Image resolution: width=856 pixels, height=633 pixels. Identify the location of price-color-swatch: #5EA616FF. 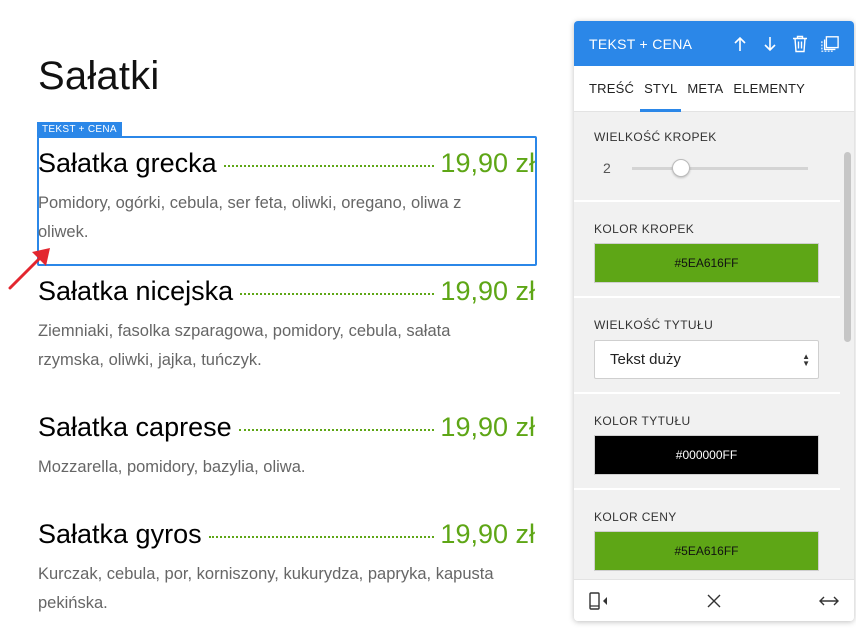
(706, 551).